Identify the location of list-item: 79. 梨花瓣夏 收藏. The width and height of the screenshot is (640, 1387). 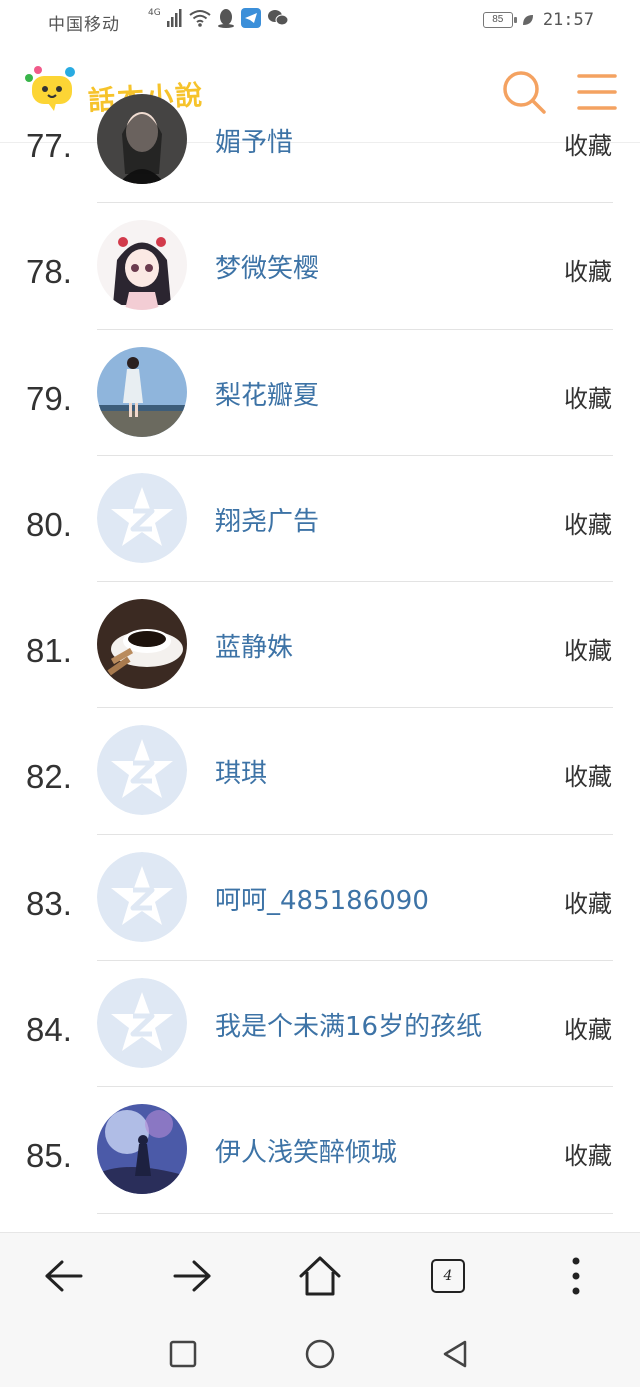
(320, 393).